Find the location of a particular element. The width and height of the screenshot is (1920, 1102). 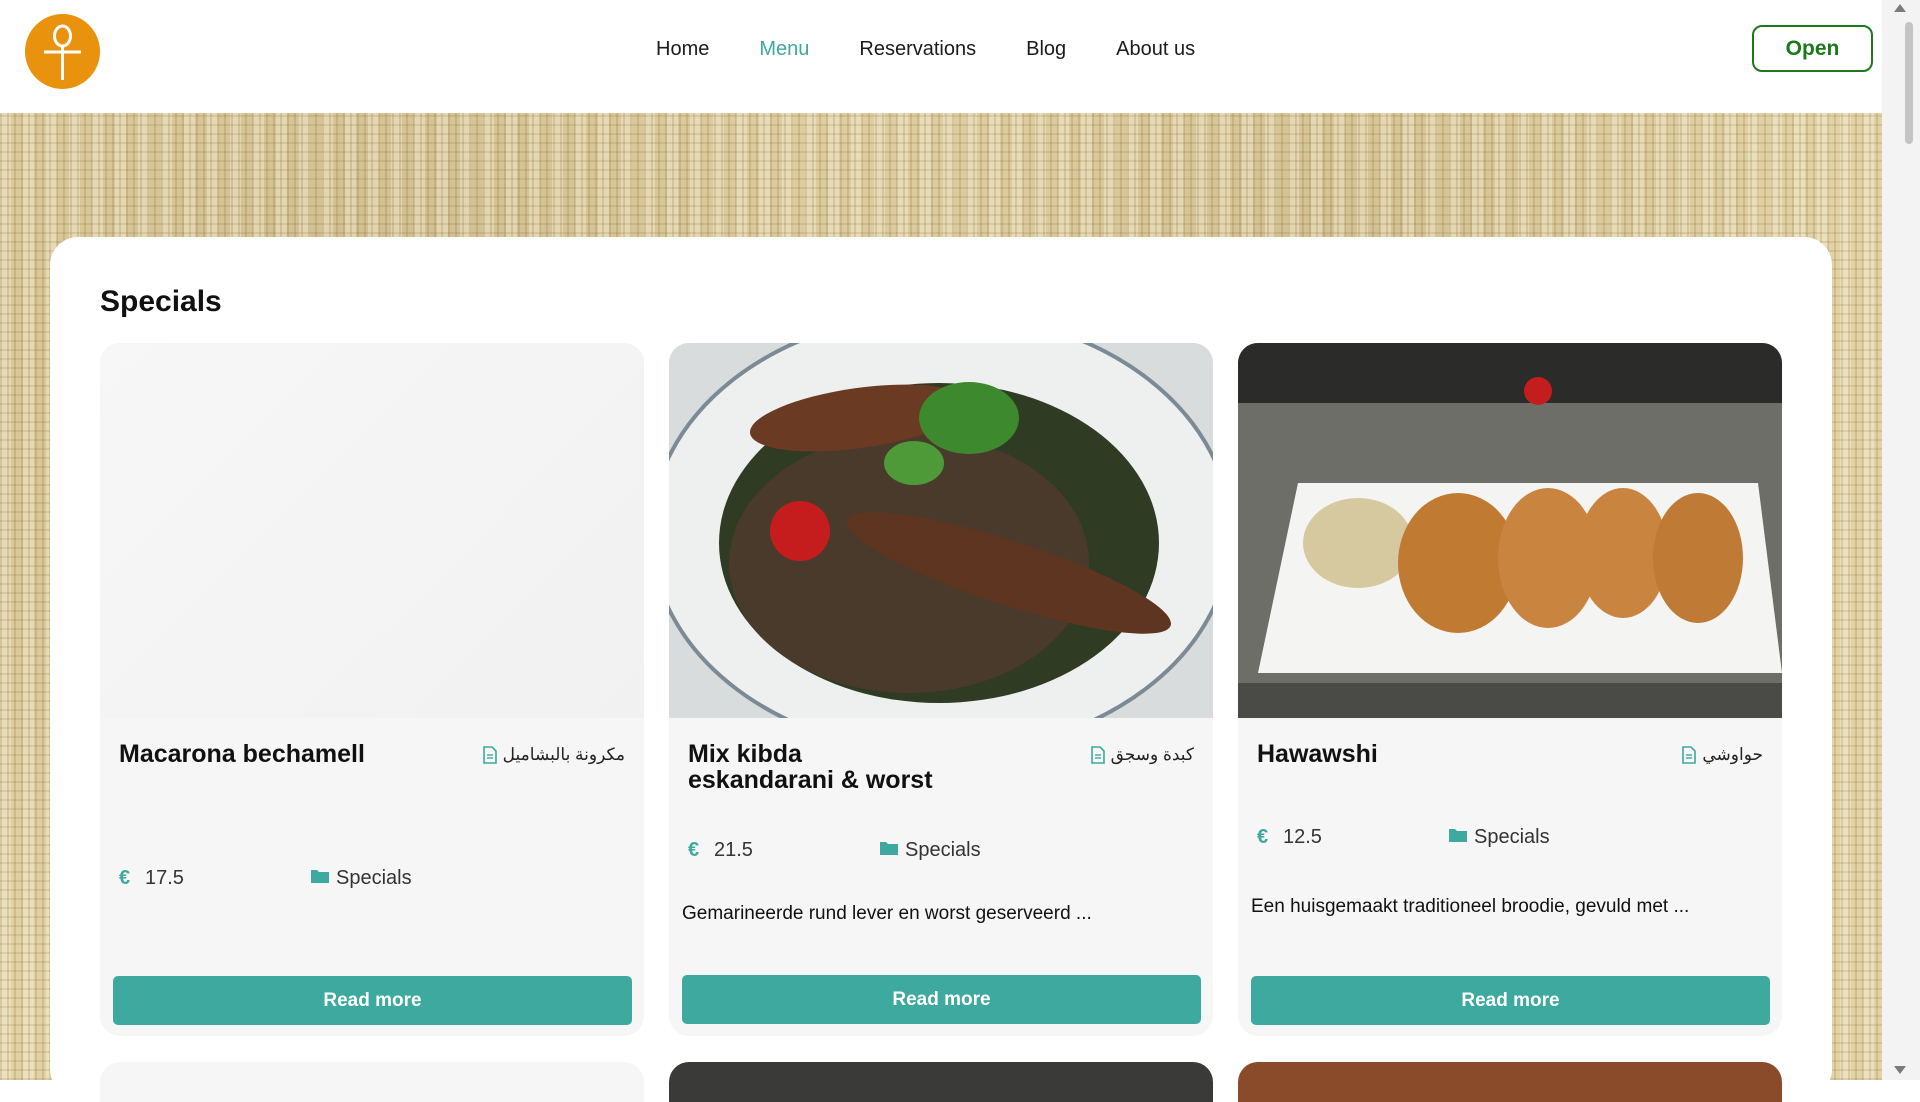

price-row: € 21.5 is located at coordinates (720, 850).